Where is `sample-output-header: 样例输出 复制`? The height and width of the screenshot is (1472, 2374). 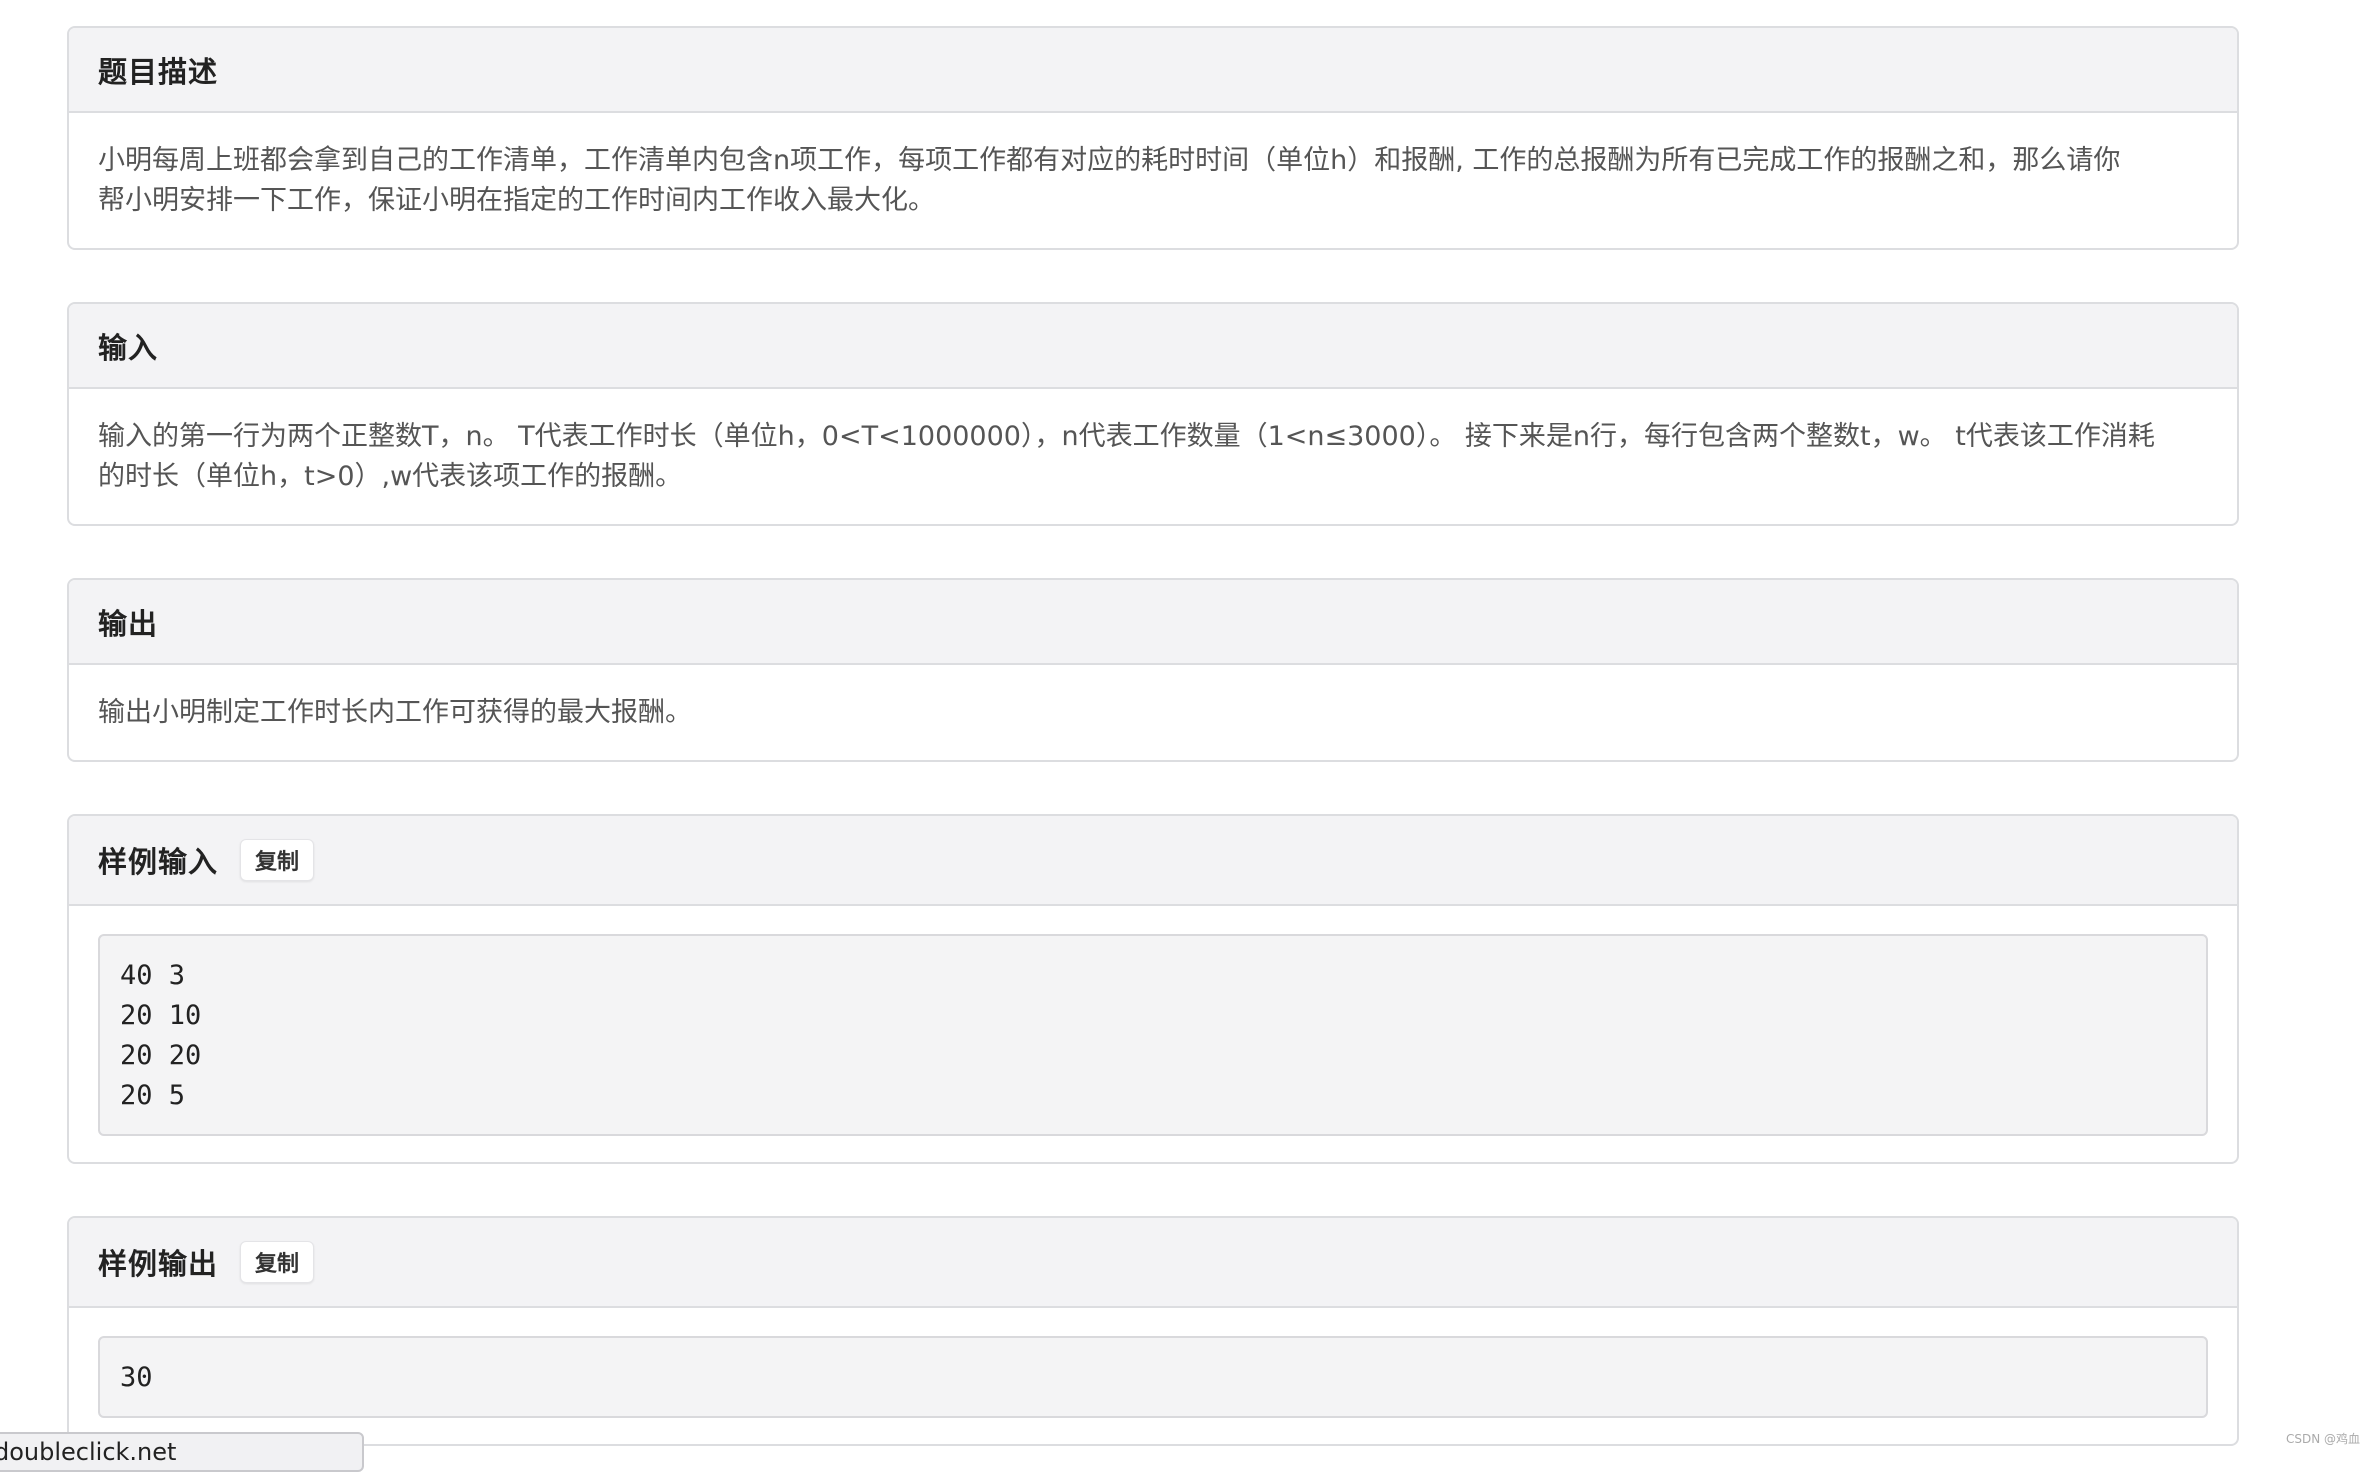
sample-output-header: 样例输出 复制 is located at coordinates (1153, 1263).